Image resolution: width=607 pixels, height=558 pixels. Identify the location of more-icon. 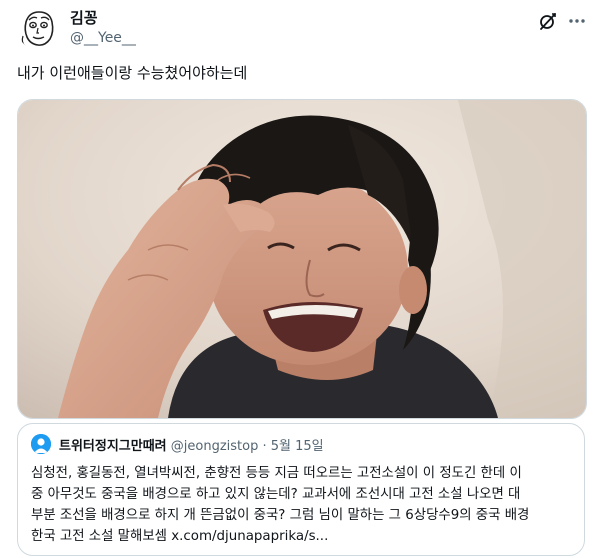
(577, 21).